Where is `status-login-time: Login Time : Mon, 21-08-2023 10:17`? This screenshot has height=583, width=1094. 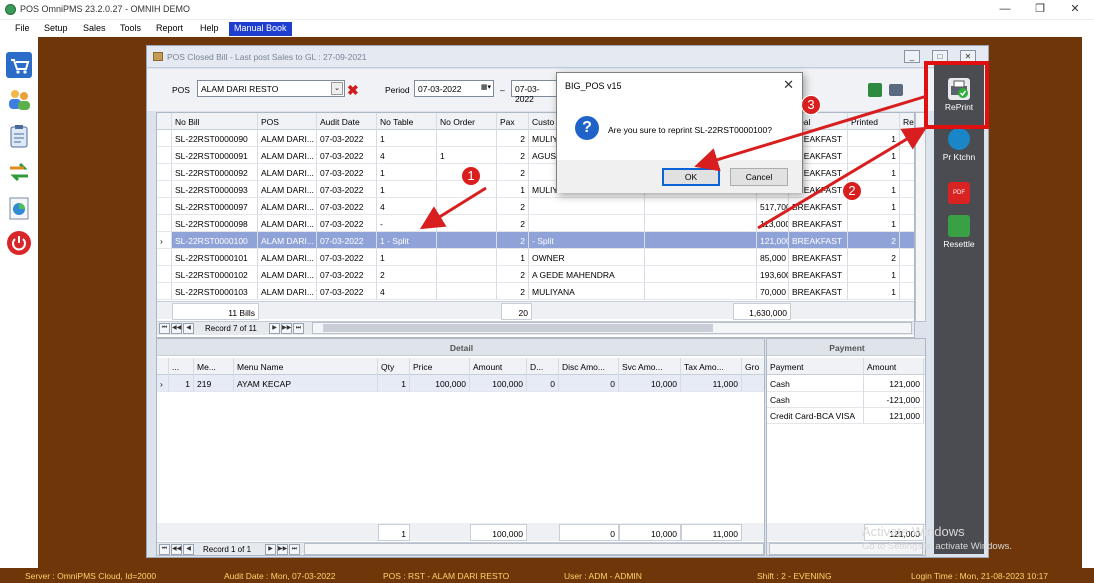 status-login-time: Login Time : Mon, 21-08-2023 10:17 is located at coordinates (980, 576).